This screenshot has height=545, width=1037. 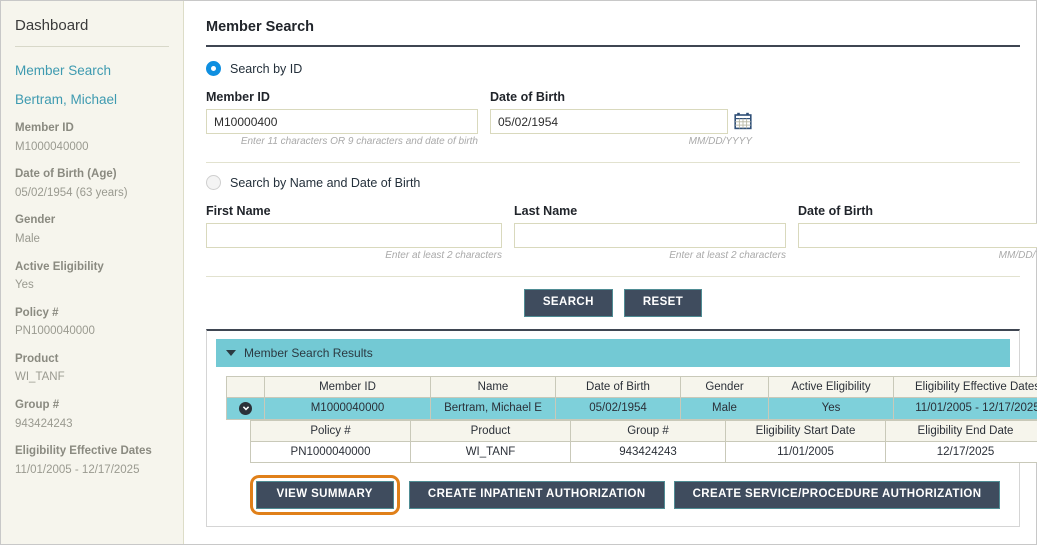 I want to click on col-header-policy: Policy #, so click(x=330, y=431).